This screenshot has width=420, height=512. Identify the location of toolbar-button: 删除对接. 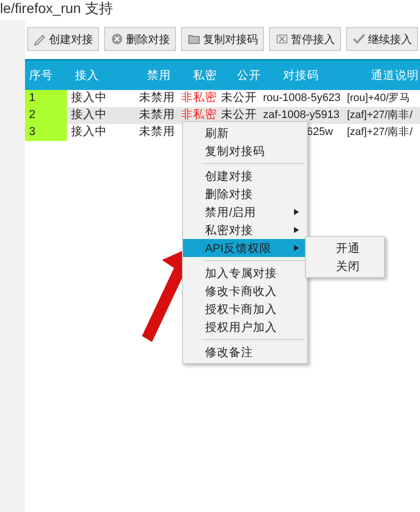
(140, 39).